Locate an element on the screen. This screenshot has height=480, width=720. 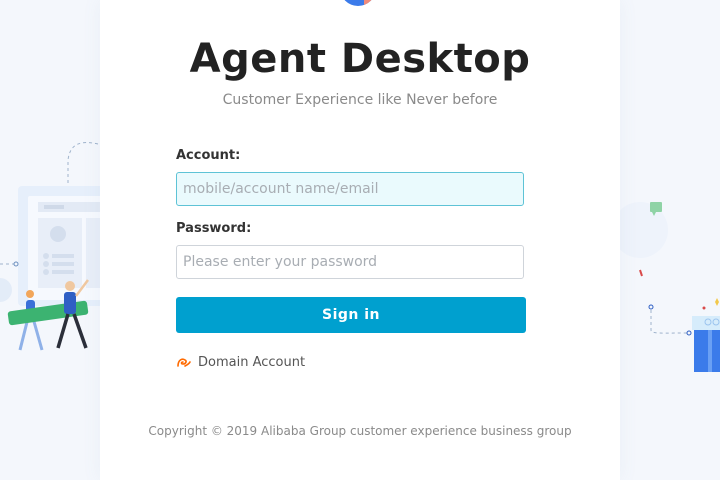
gift-box-illustration is located at coordinates (670, 287).